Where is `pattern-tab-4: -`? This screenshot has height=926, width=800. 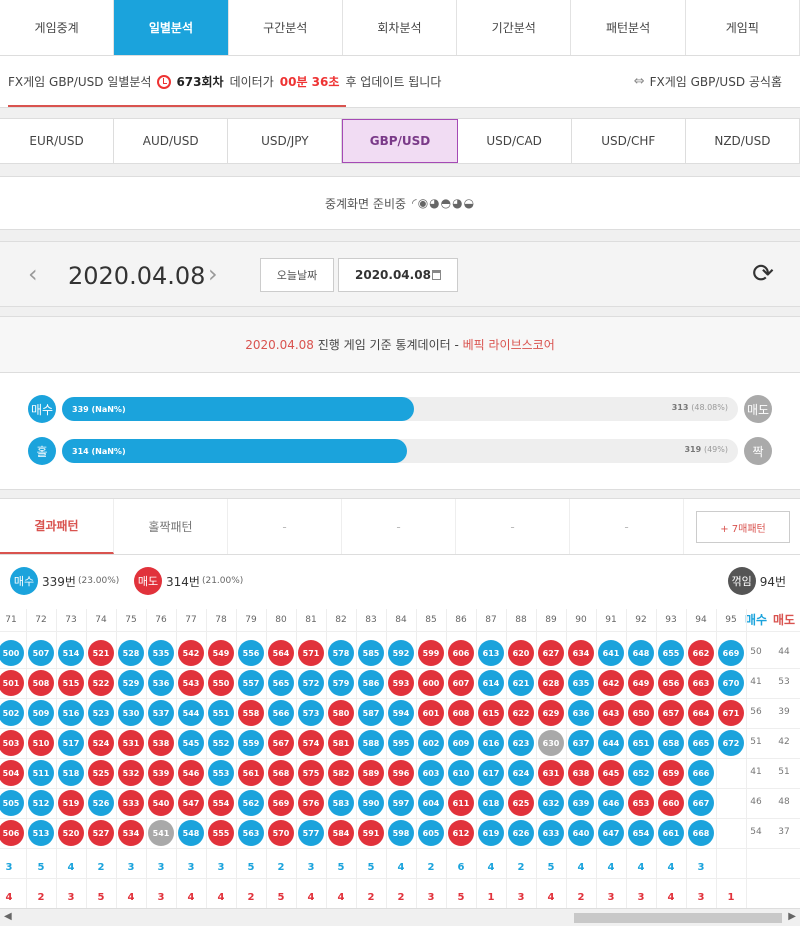 pattern-tab-4: - is located at coordinates (399, 526).